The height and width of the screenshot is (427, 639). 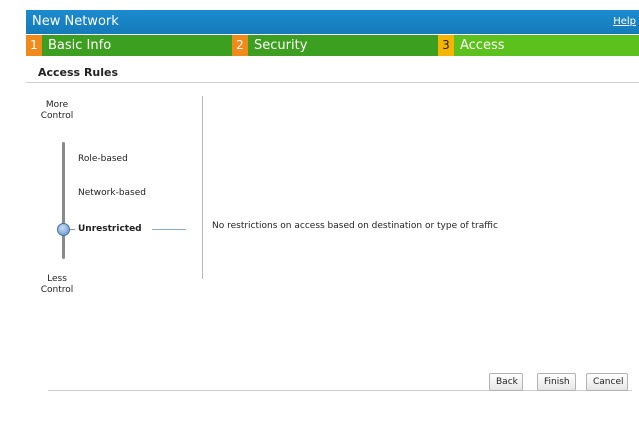 I want to click on step-security: 2 Security, so click(x=335, y=45).